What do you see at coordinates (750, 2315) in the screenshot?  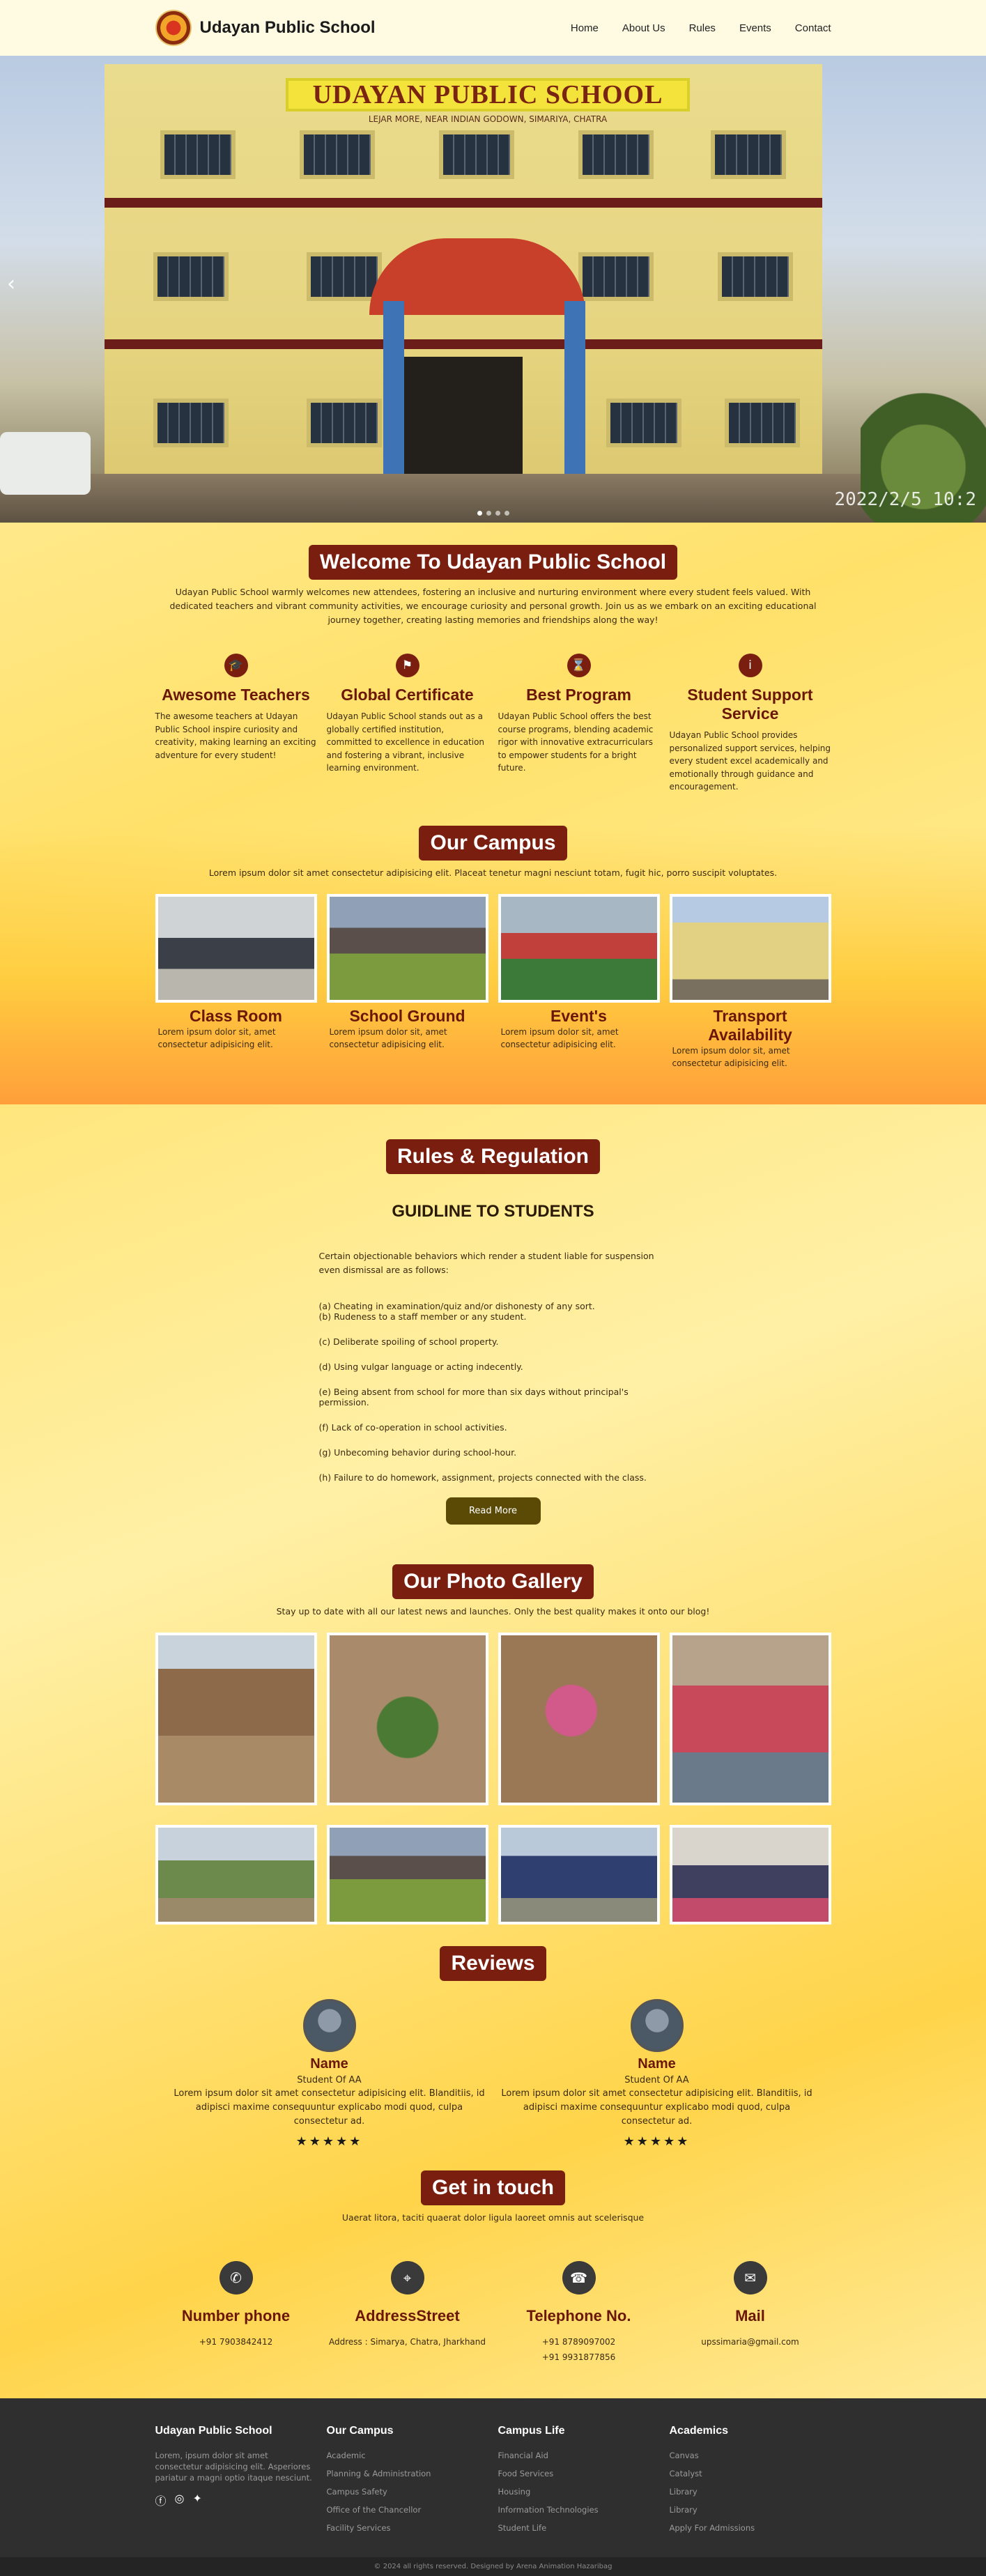 I see `contact-item-title: Mail` at bounding box center [750, 2315].